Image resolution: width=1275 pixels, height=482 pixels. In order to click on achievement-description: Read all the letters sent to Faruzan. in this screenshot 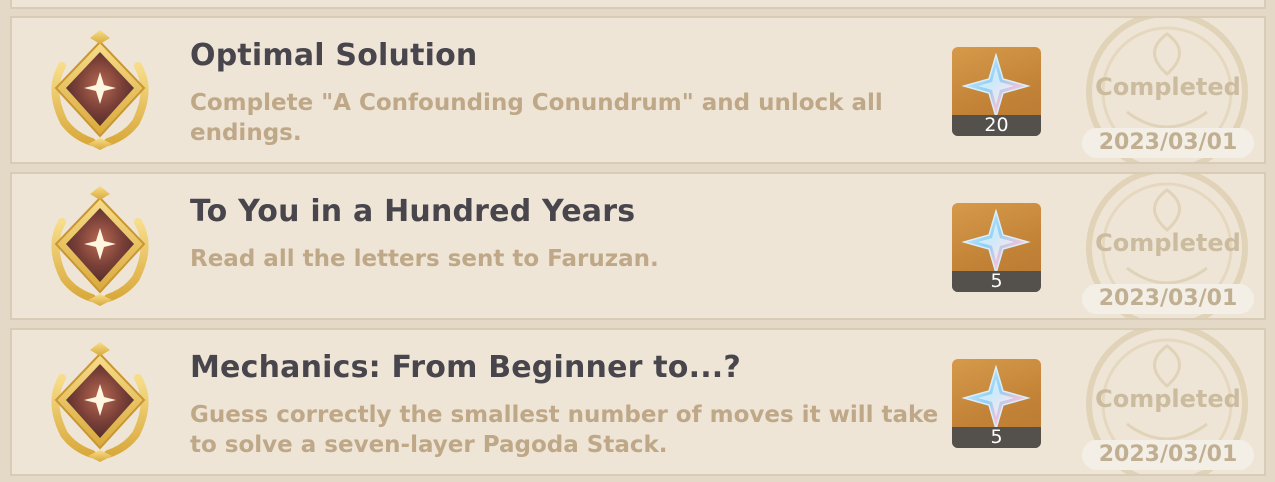, I will do `click(424, 259)`.